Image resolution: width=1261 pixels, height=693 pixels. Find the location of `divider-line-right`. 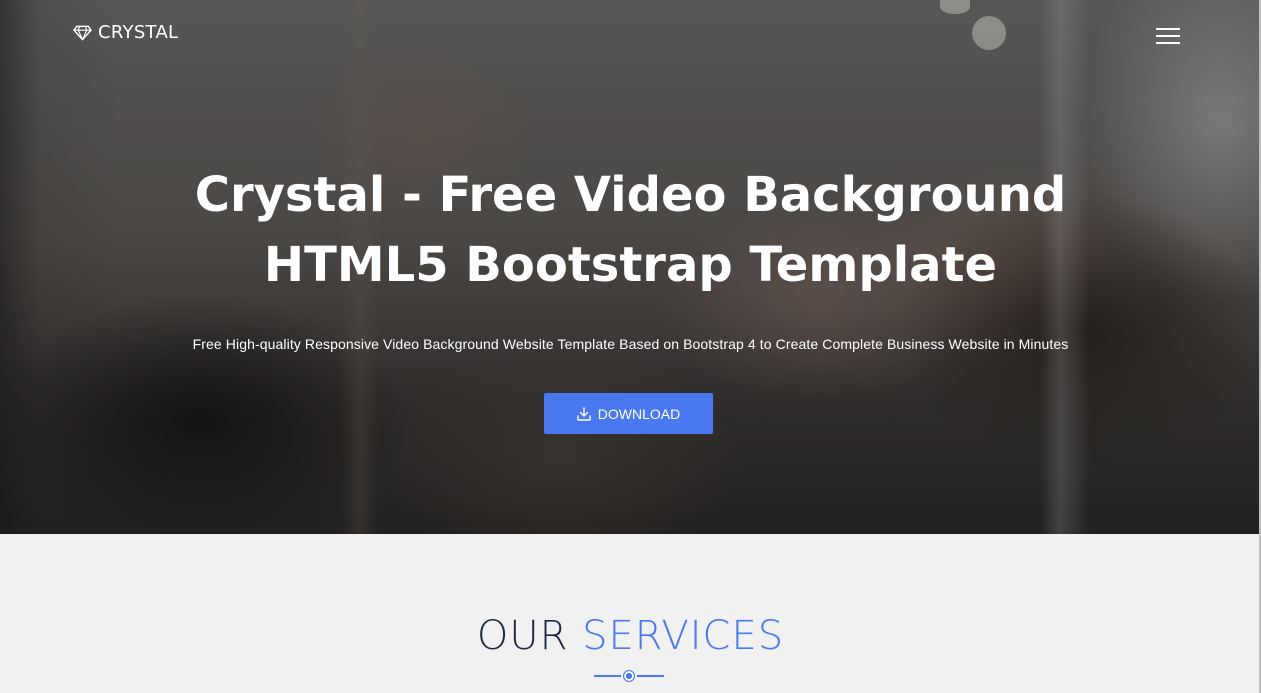

divider-line-right is located at coordinates (650, 676).